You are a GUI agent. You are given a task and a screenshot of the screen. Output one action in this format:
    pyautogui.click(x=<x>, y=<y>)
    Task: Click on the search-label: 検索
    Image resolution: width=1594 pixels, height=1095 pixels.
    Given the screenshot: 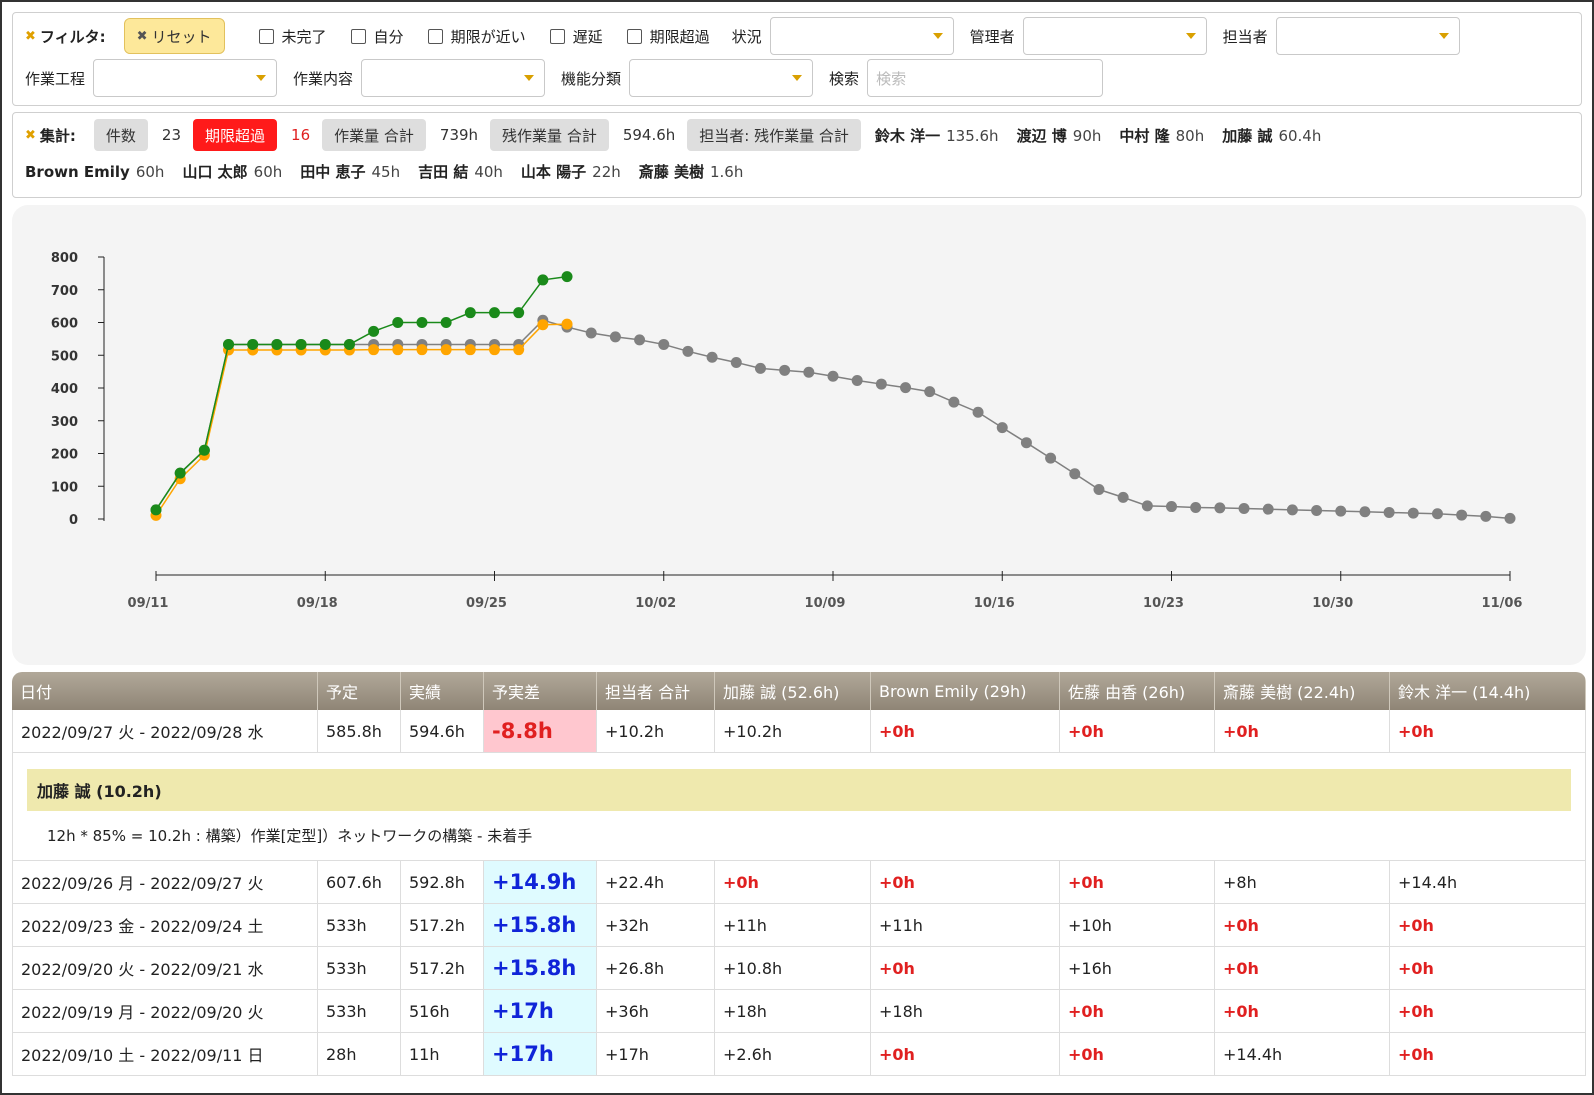 What is the action you would take?
    pyautogui.click(x=844, y=78)
    